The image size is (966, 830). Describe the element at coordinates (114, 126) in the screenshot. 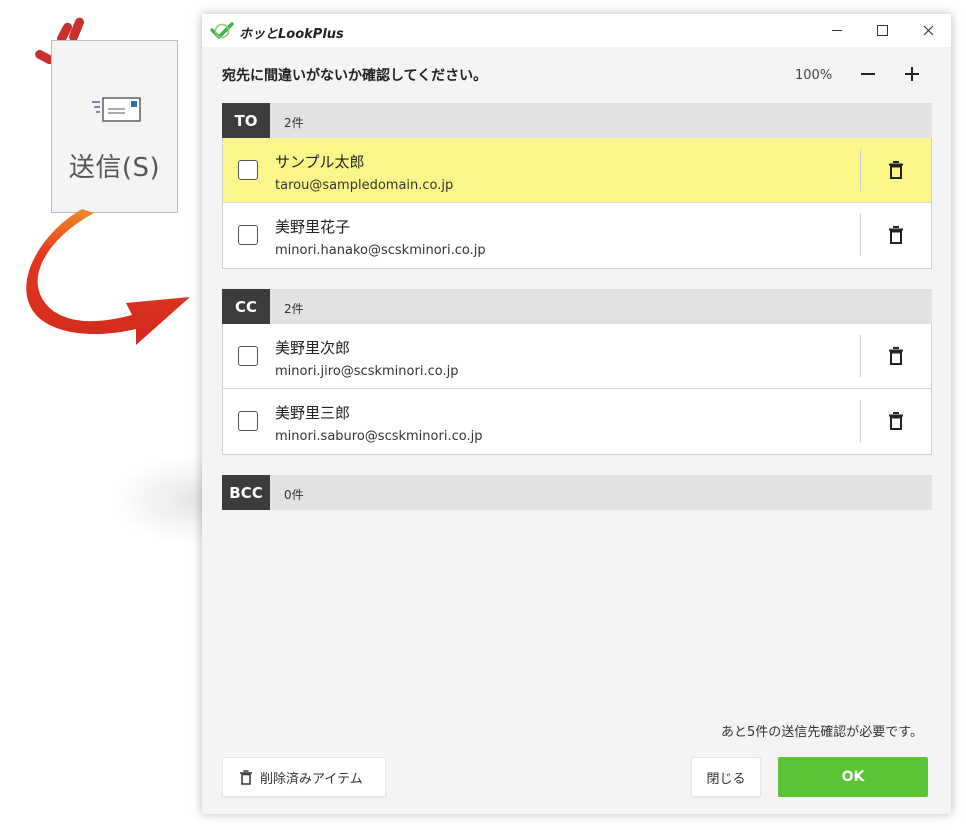

I see `send-button: 送信(S)` at that location.